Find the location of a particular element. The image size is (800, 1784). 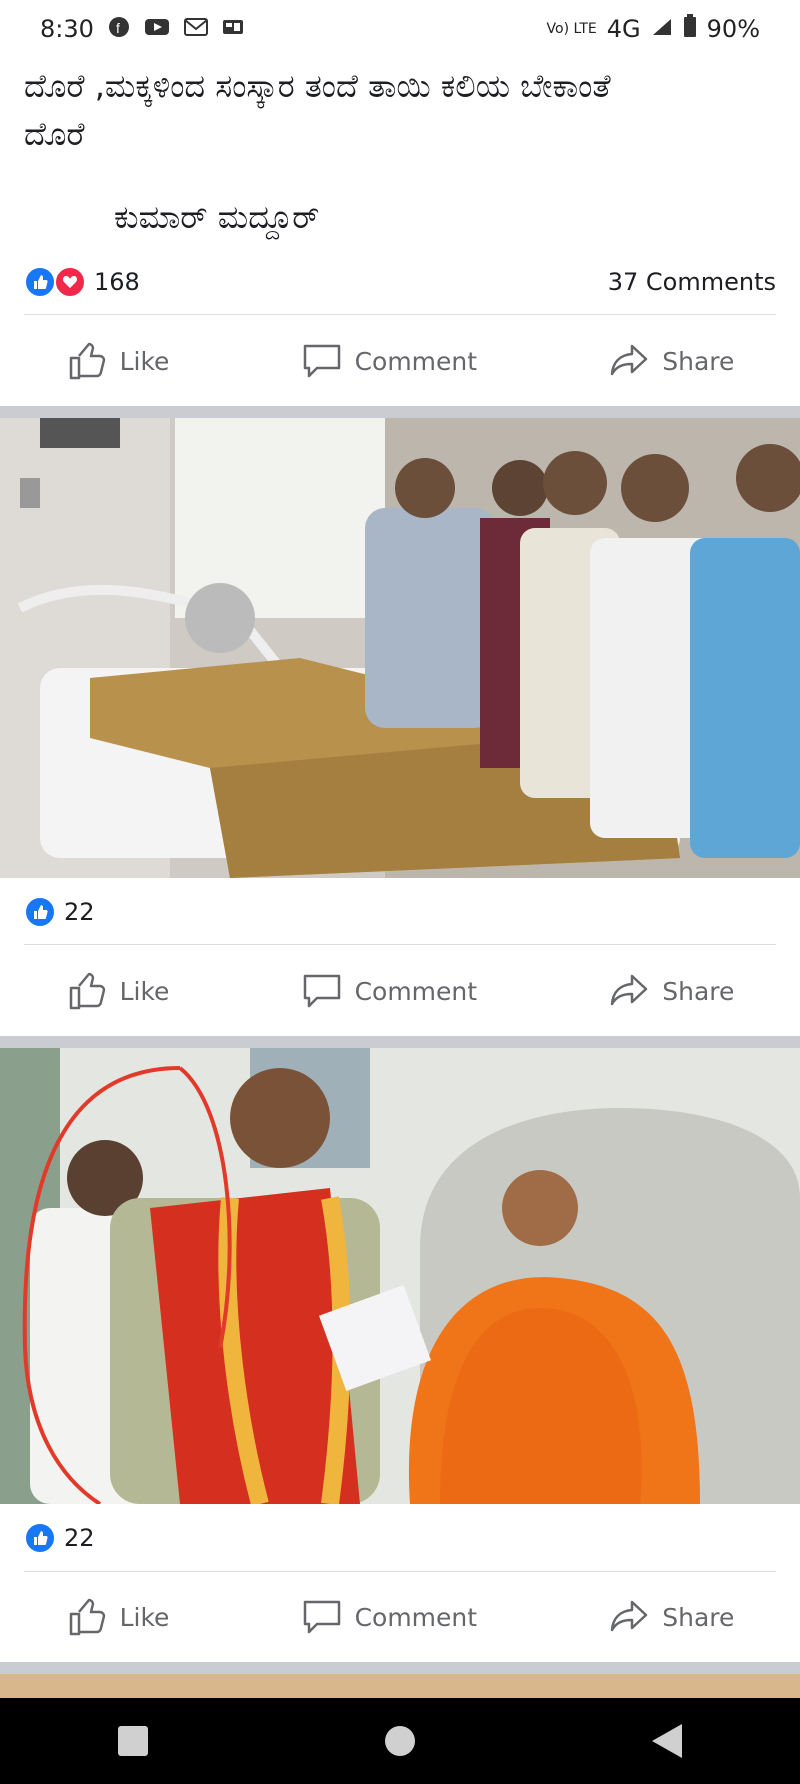

network-type: 4G is located at coordinates (623, 29).